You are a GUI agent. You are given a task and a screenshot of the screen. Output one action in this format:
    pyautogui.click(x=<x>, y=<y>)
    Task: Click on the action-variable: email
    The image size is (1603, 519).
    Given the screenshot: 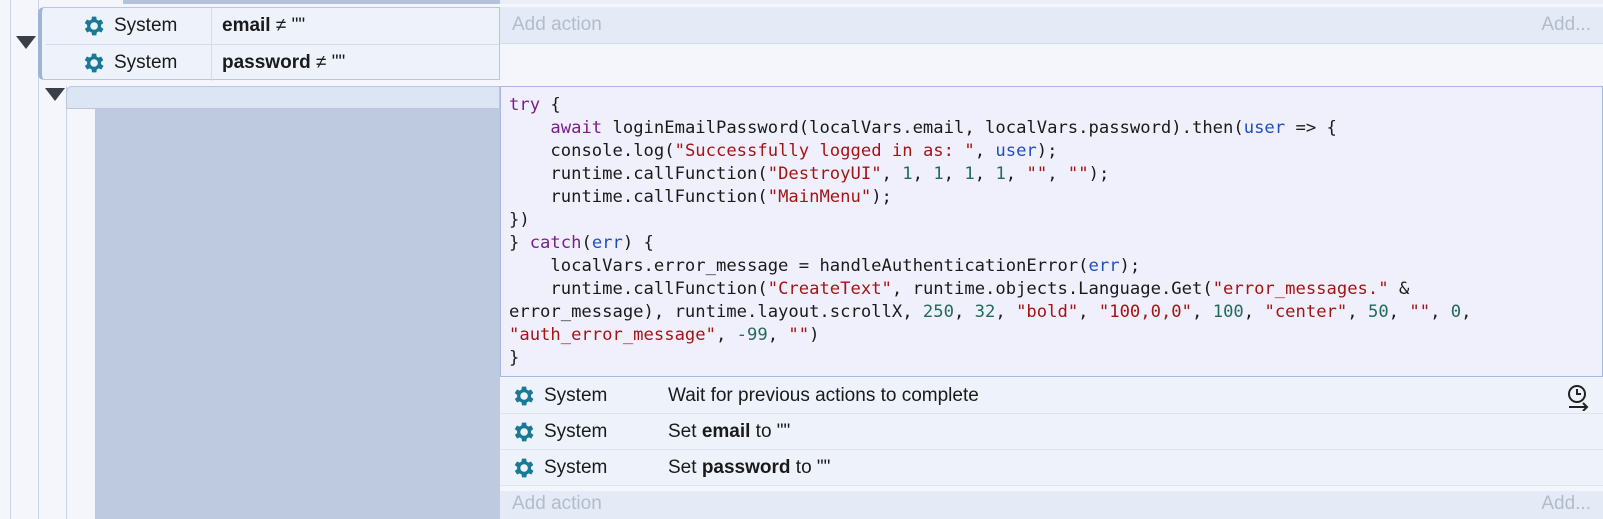 What is the action you would take?
    pyautogui.click(x=726, y=431)
    